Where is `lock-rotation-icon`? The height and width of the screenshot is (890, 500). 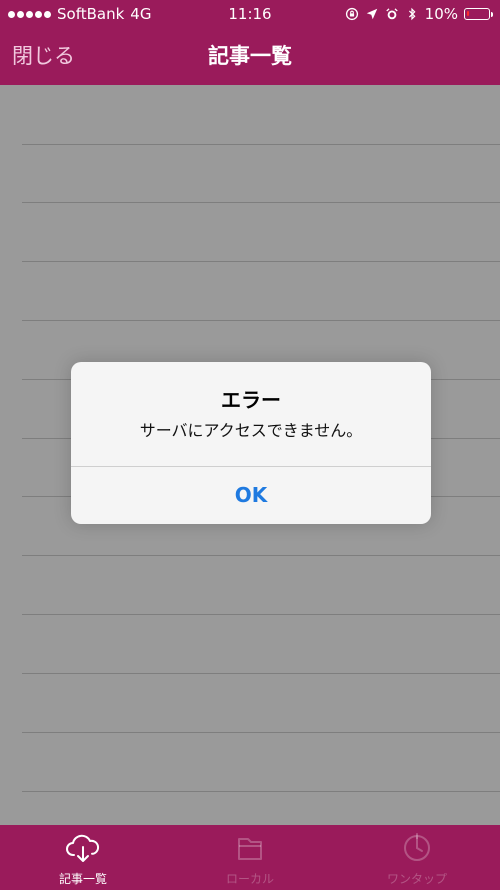
lock-rotation-icon is located at coordinates (351, 14).